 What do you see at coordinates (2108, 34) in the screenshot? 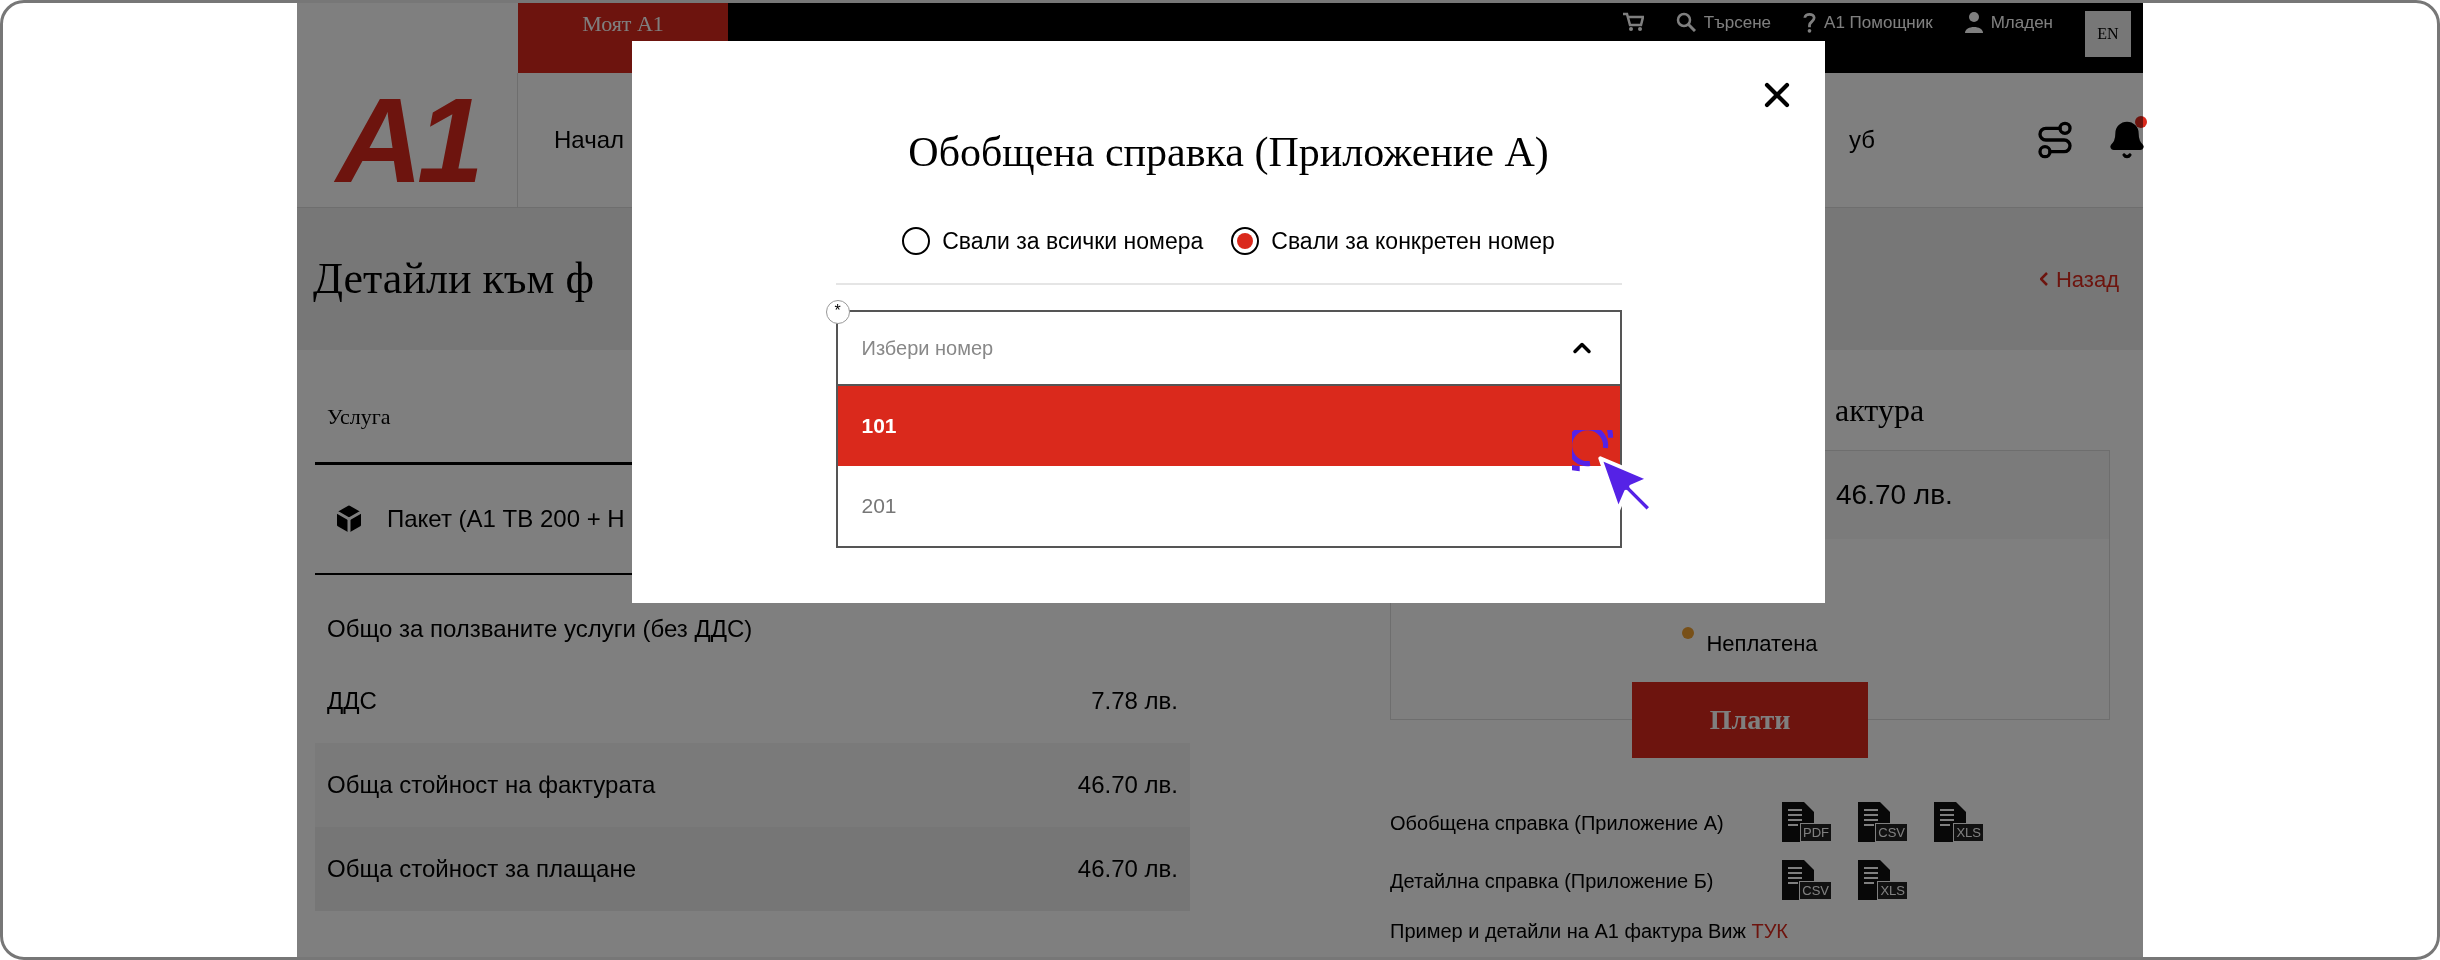
I see `language-button: EN` at bounding box center [2108, 34].